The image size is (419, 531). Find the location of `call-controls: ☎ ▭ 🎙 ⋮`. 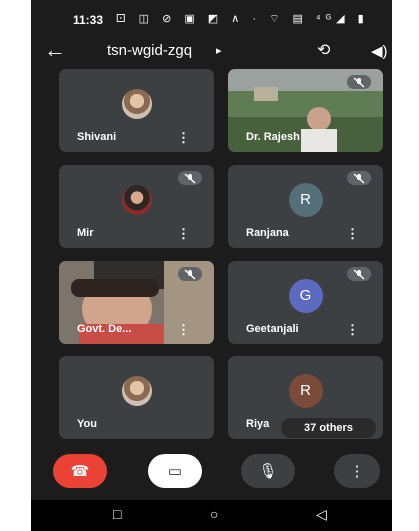

call-controls: ☎ ▭ 🎙 ⋮ is located at coordinates (211, 473).